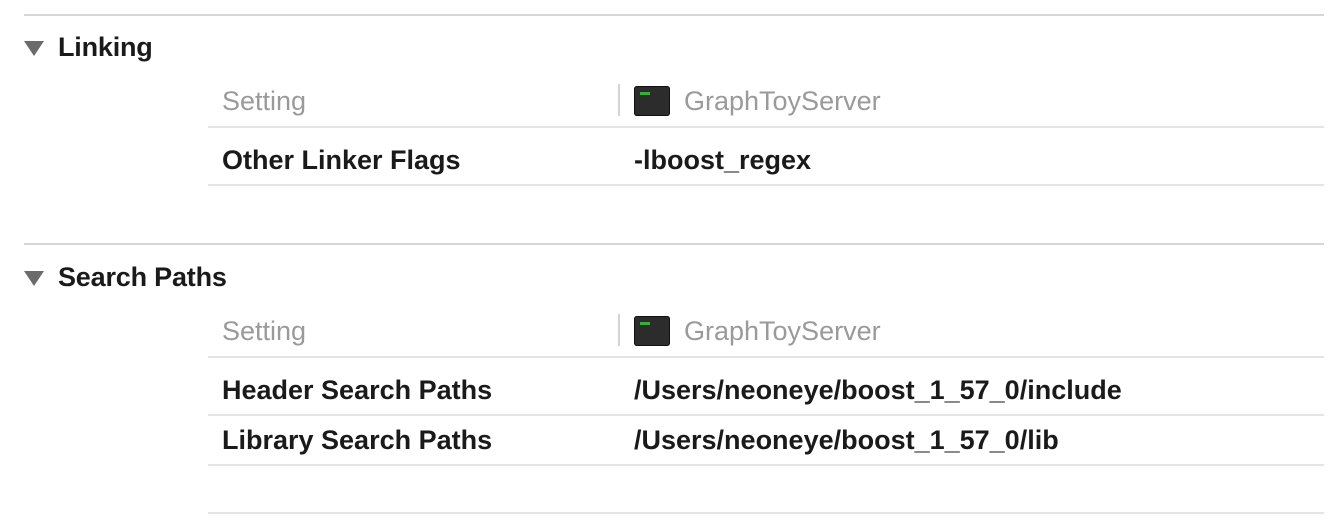 The height and width of the screenshot is (528, 1340). Describe the element at coordinates (766, 513) in the screenshot. I see `table-bottom-divider` at that location.